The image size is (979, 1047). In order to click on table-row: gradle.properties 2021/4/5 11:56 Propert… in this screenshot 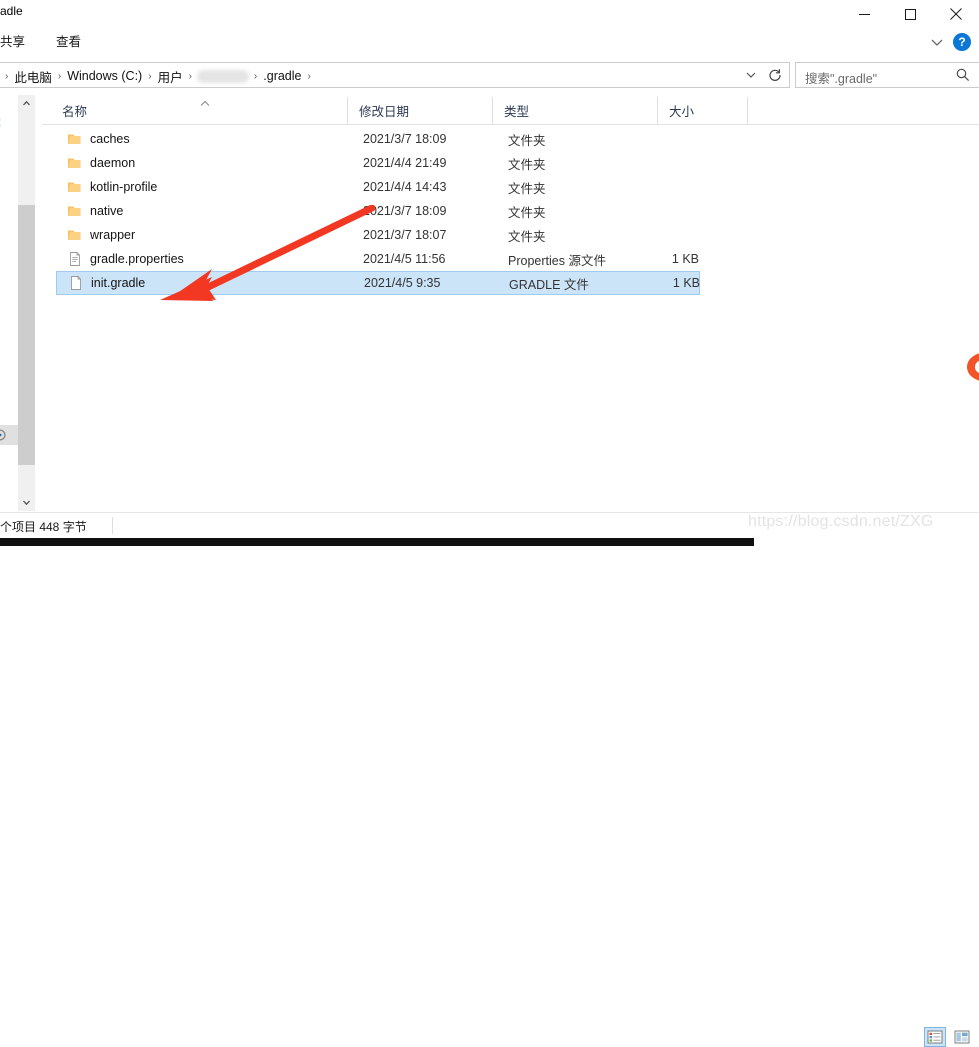, I will do `click(378, 259)`.